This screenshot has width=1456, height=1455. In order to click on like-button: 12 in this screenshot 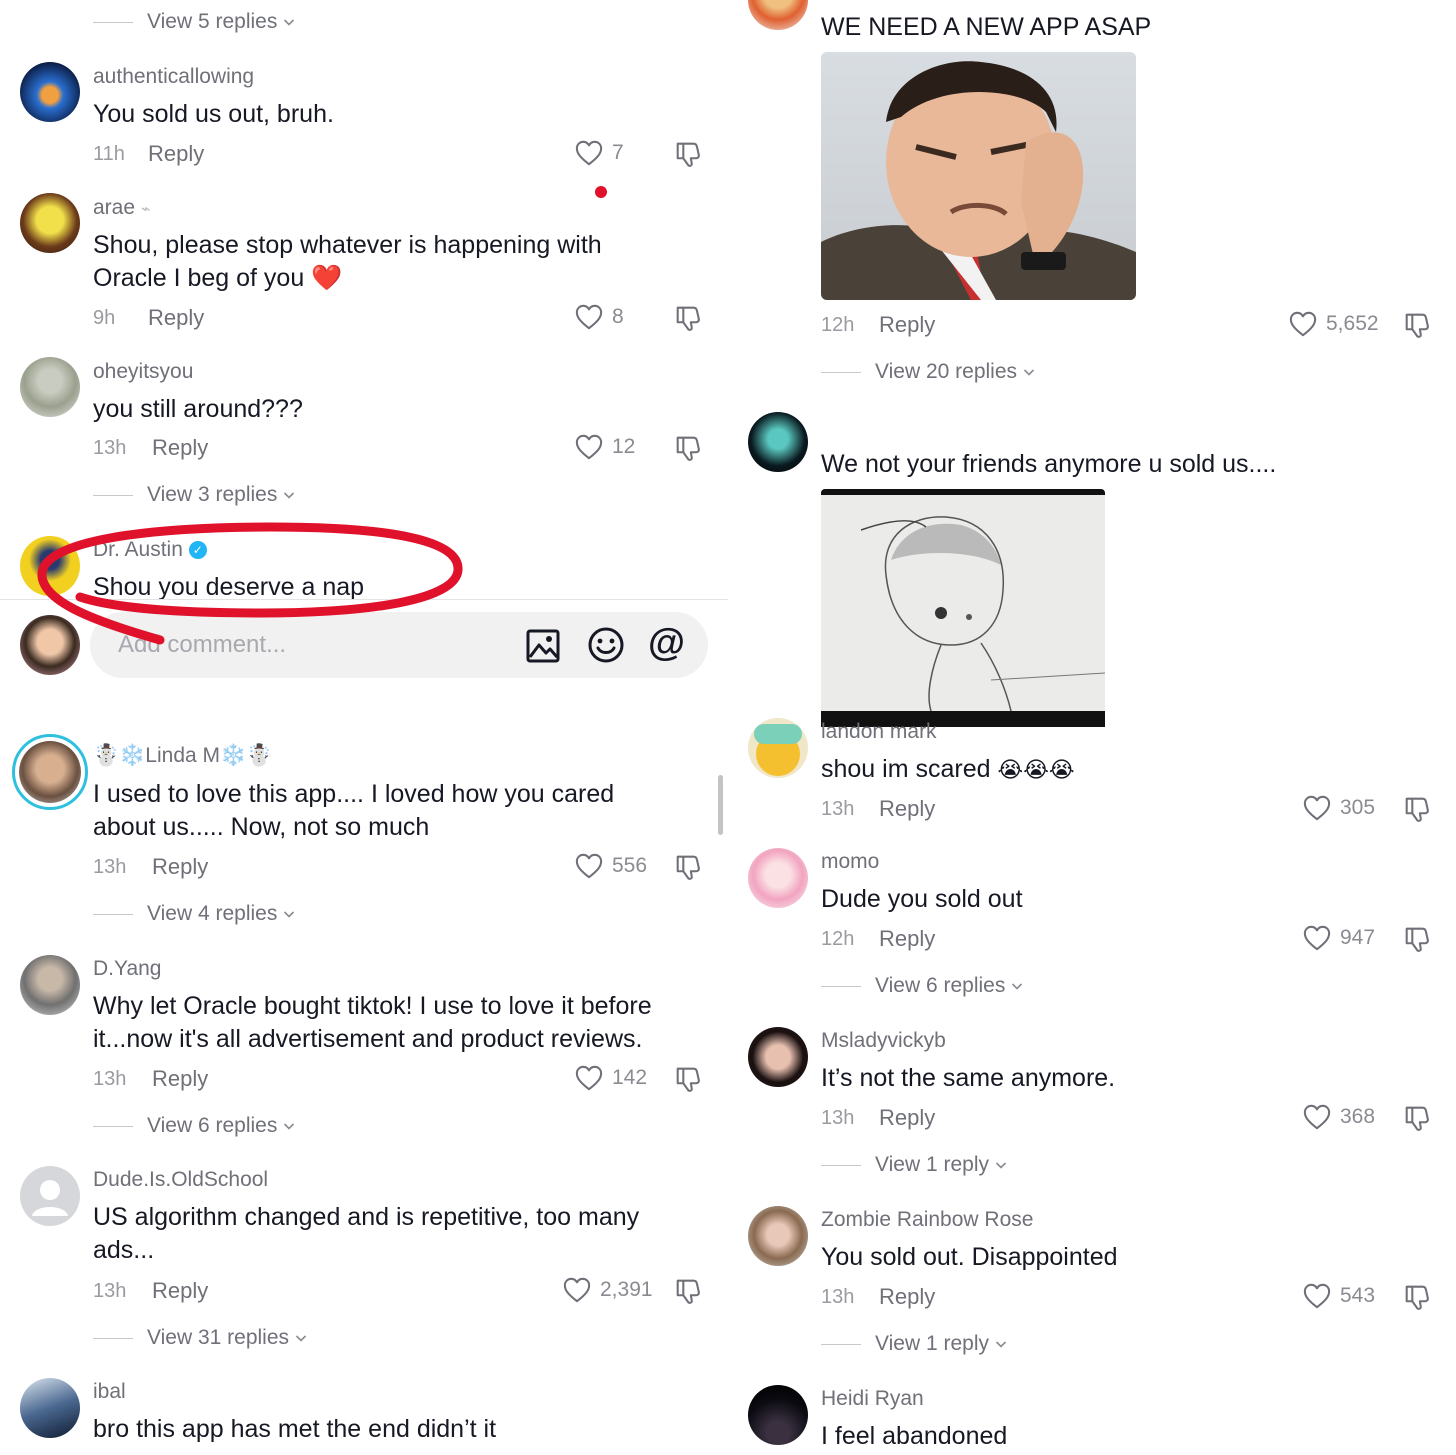, I will do `click(604, 447)`.